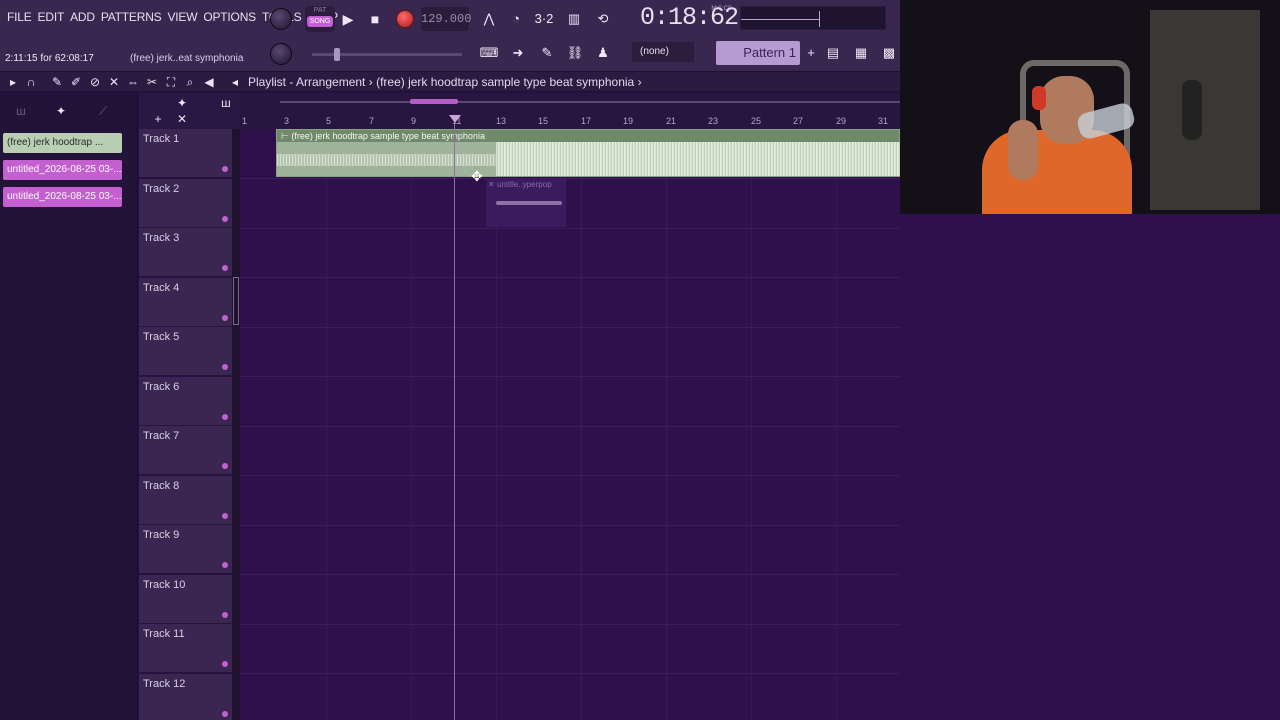  Describe the element at coordinates (526, 203) in the screenshot. I see `pattern-clip: ✕ untitle..yperpop` at that location.